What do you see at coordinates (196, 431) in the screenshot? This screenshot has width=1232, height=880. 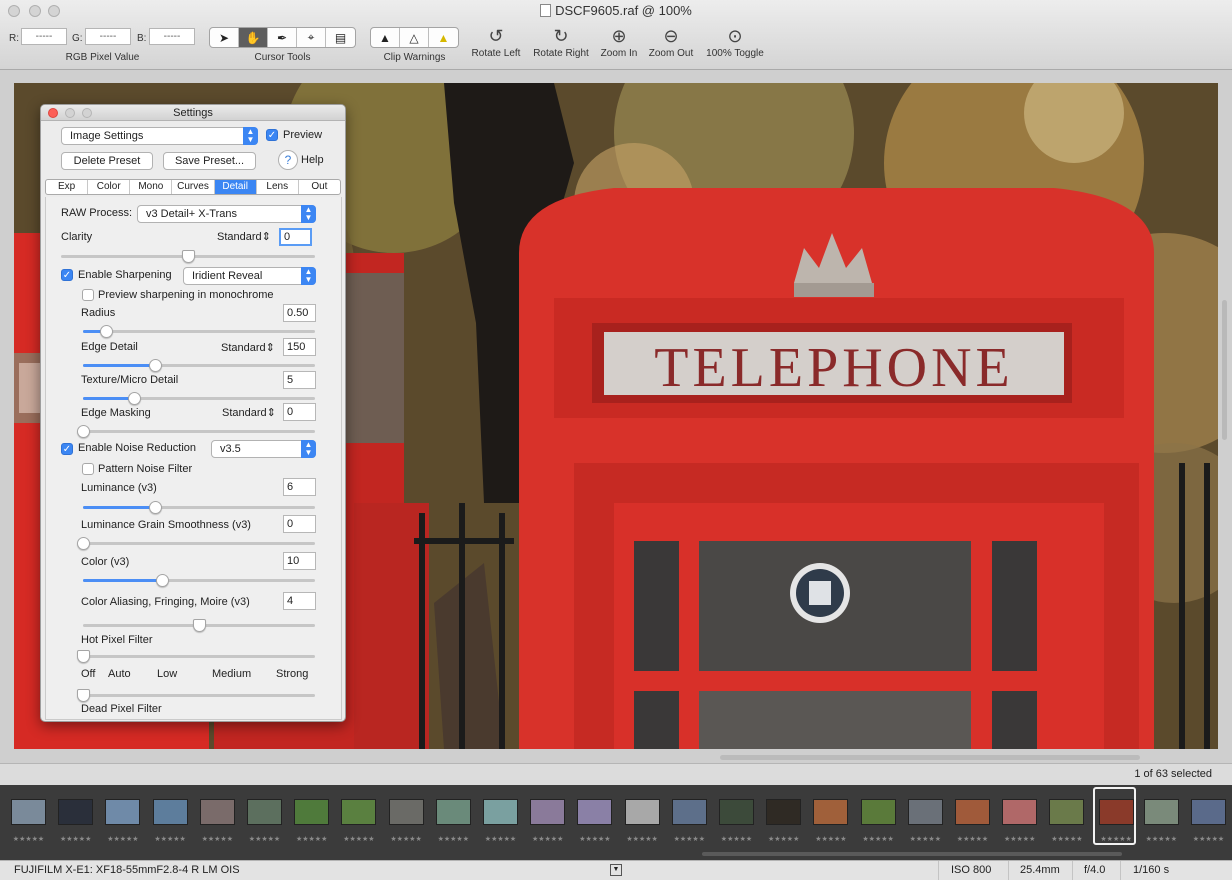 I see `edge-masking-slider` at bounding box center [196, 431].